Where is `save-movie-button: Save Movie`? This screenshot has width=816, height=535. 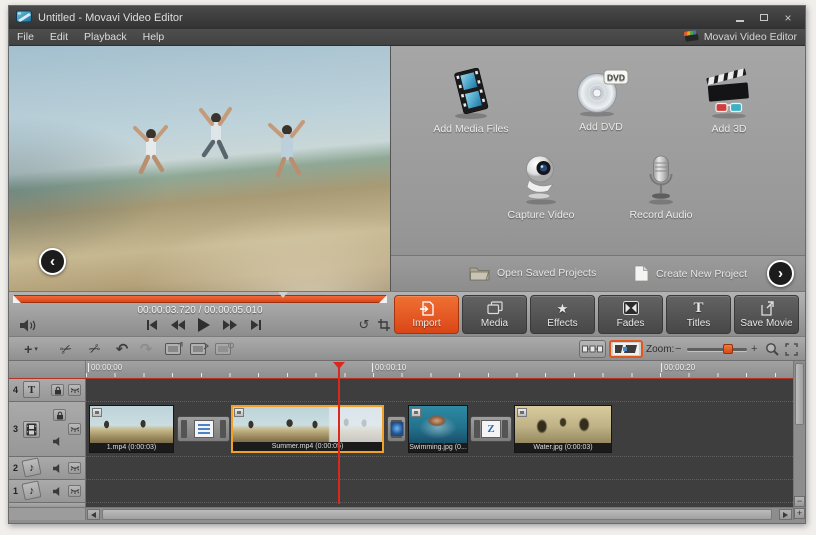
save-movie-button: Save Movie is located at coordinates (766, 314).